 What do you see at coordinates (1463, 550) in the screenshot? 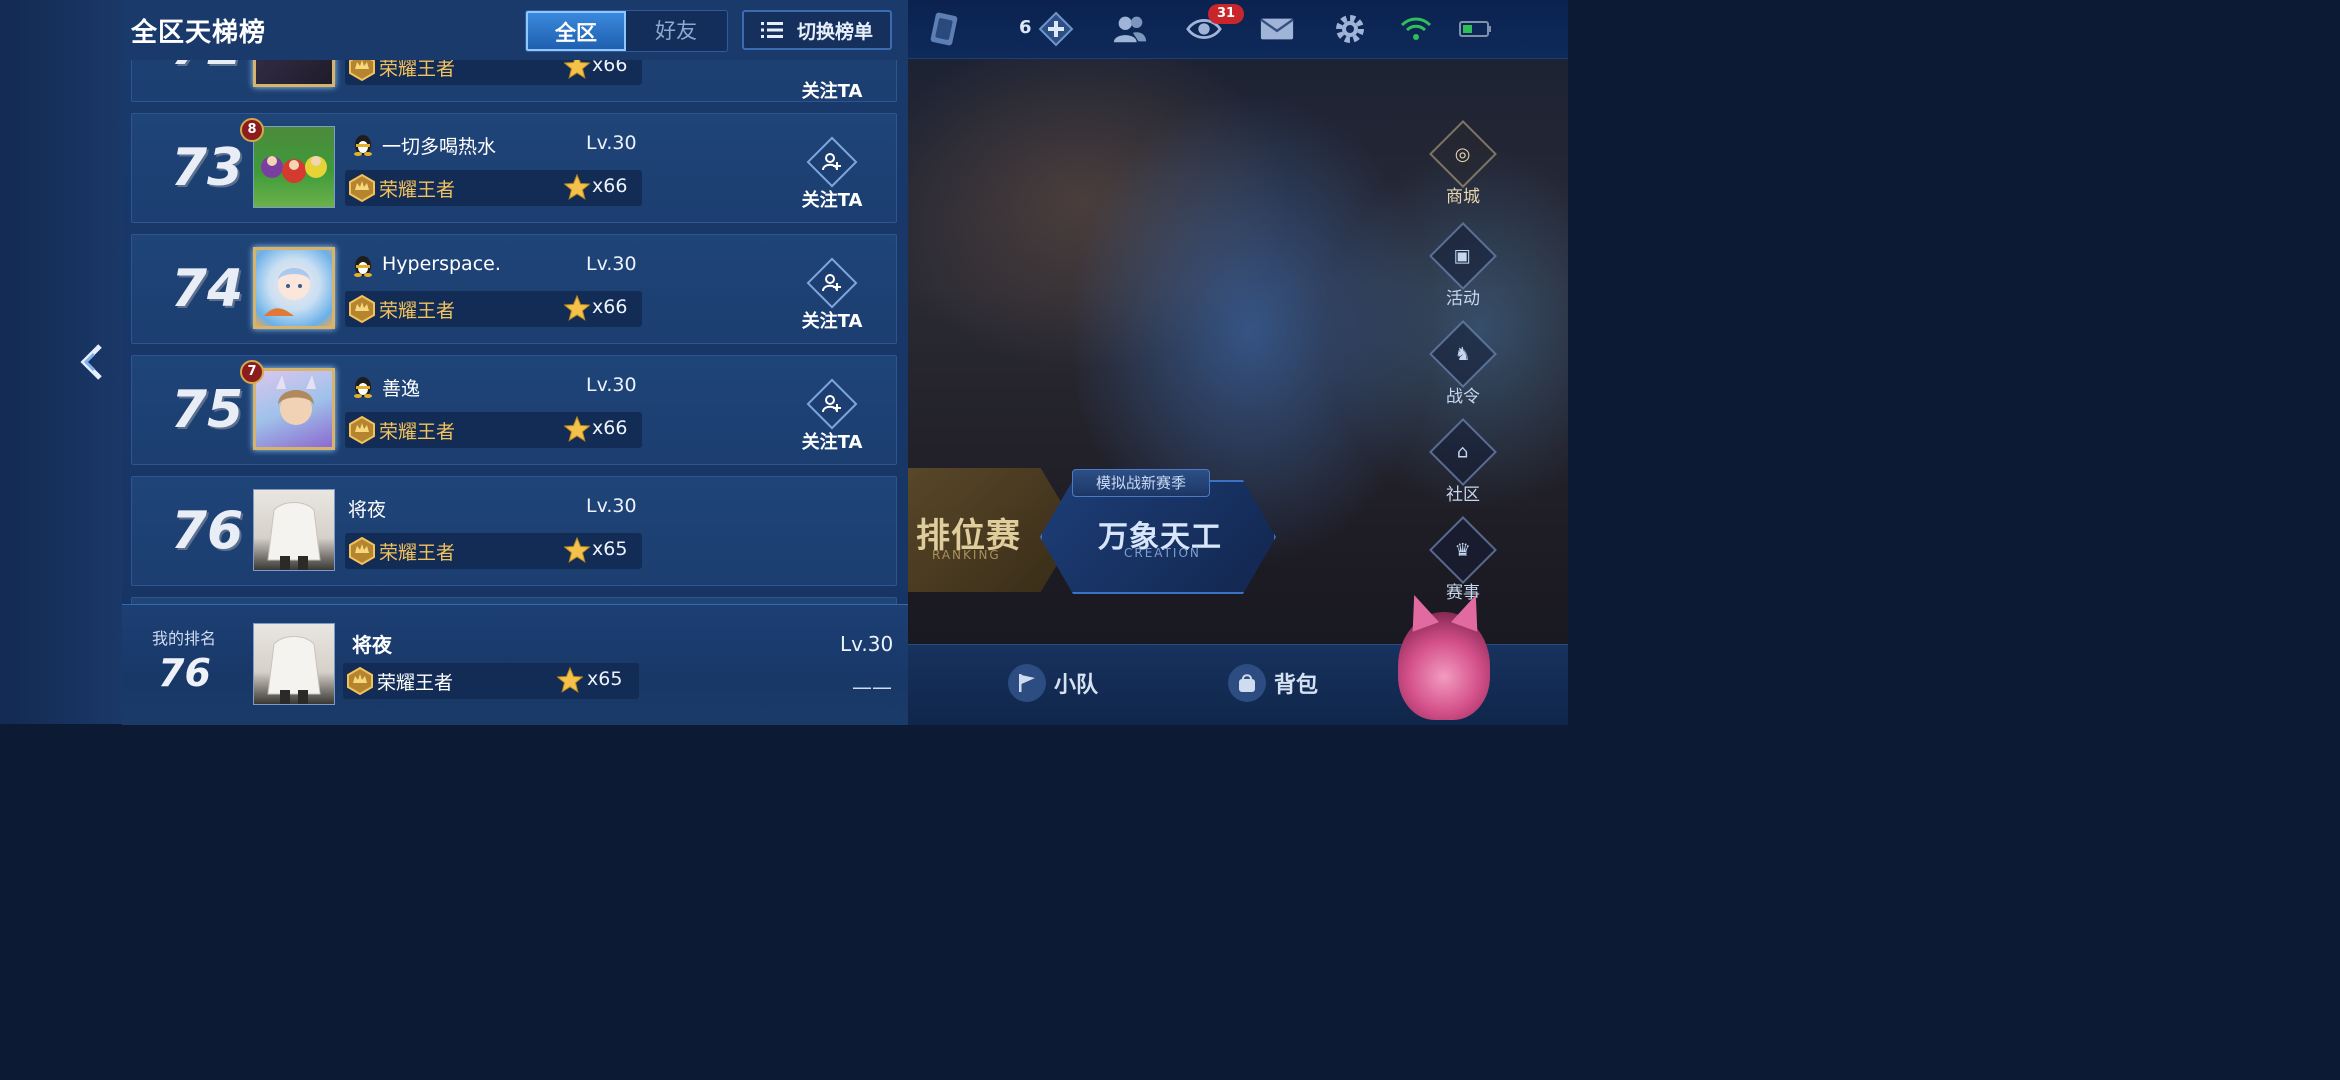
I see `trophy-icon: ♛` at bounding box center [1463, 550].